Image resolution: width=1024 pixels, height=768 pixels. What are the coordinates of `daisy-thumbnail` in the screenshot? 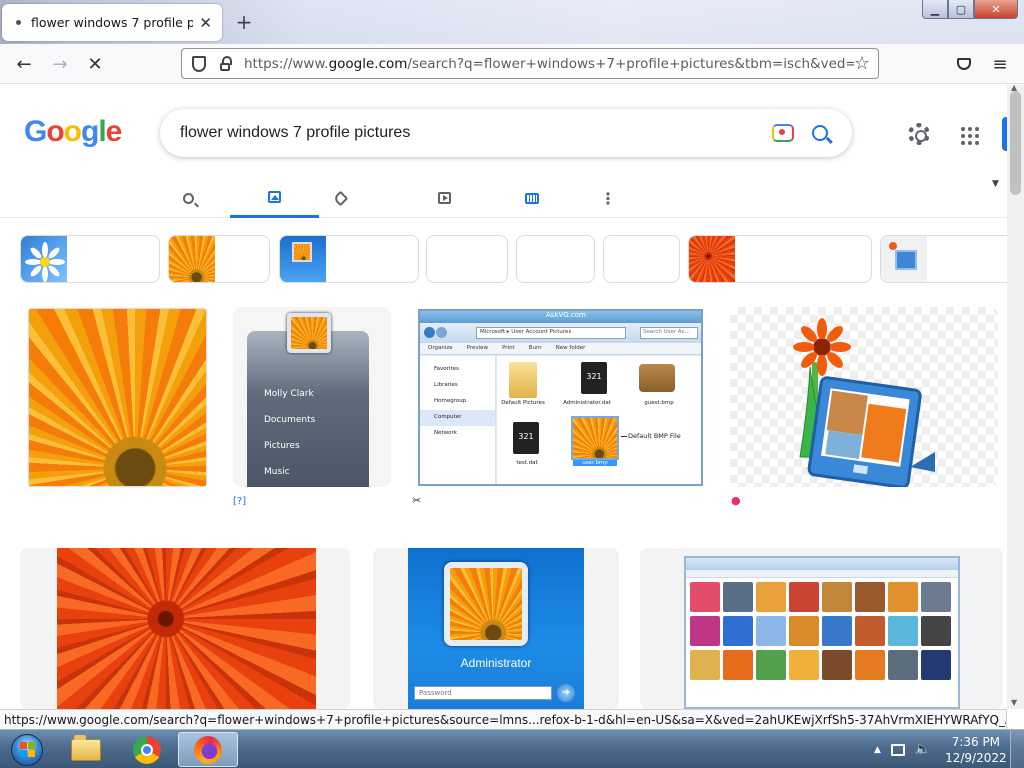 It's located at (45, 262).